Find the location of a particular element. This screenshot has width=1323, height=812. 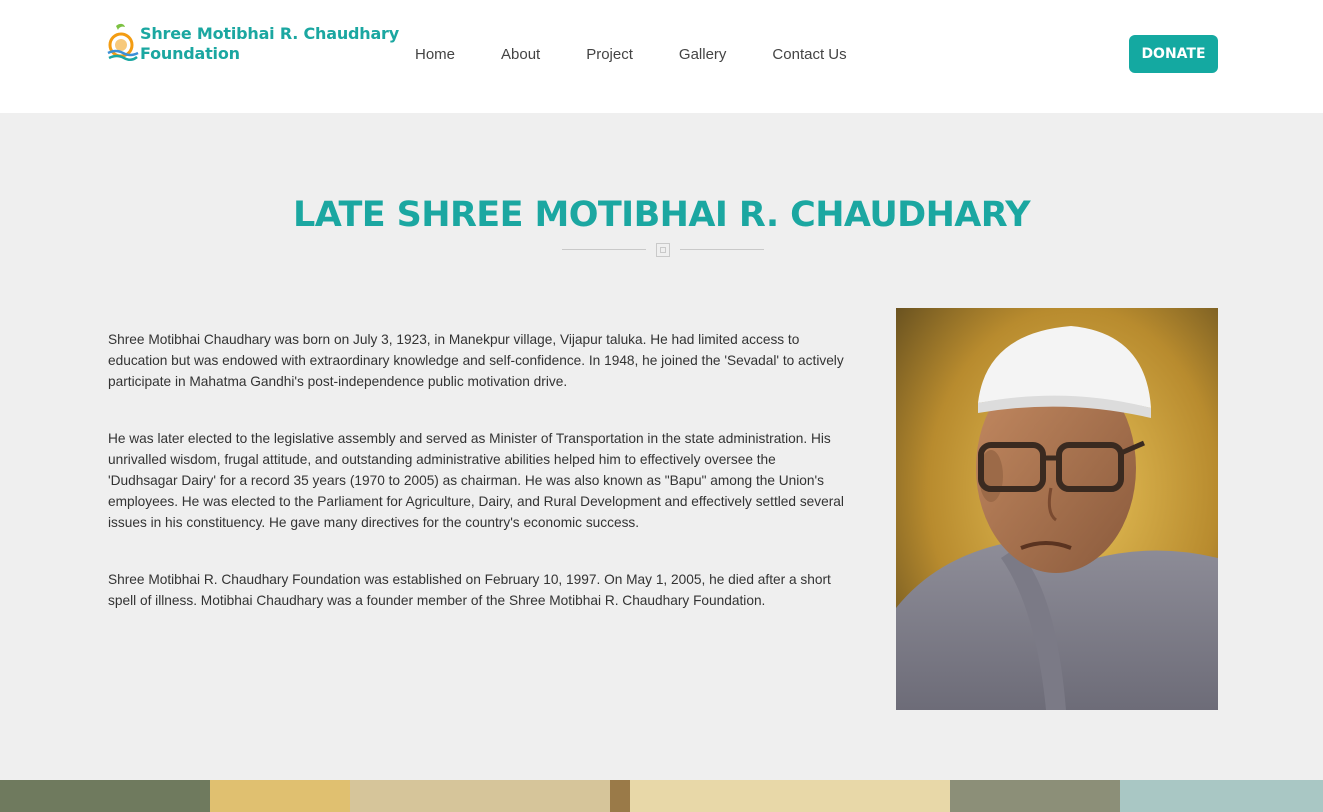

main-nav: Home About Project Gallery Contact Us is located at coordinates (654, 55).